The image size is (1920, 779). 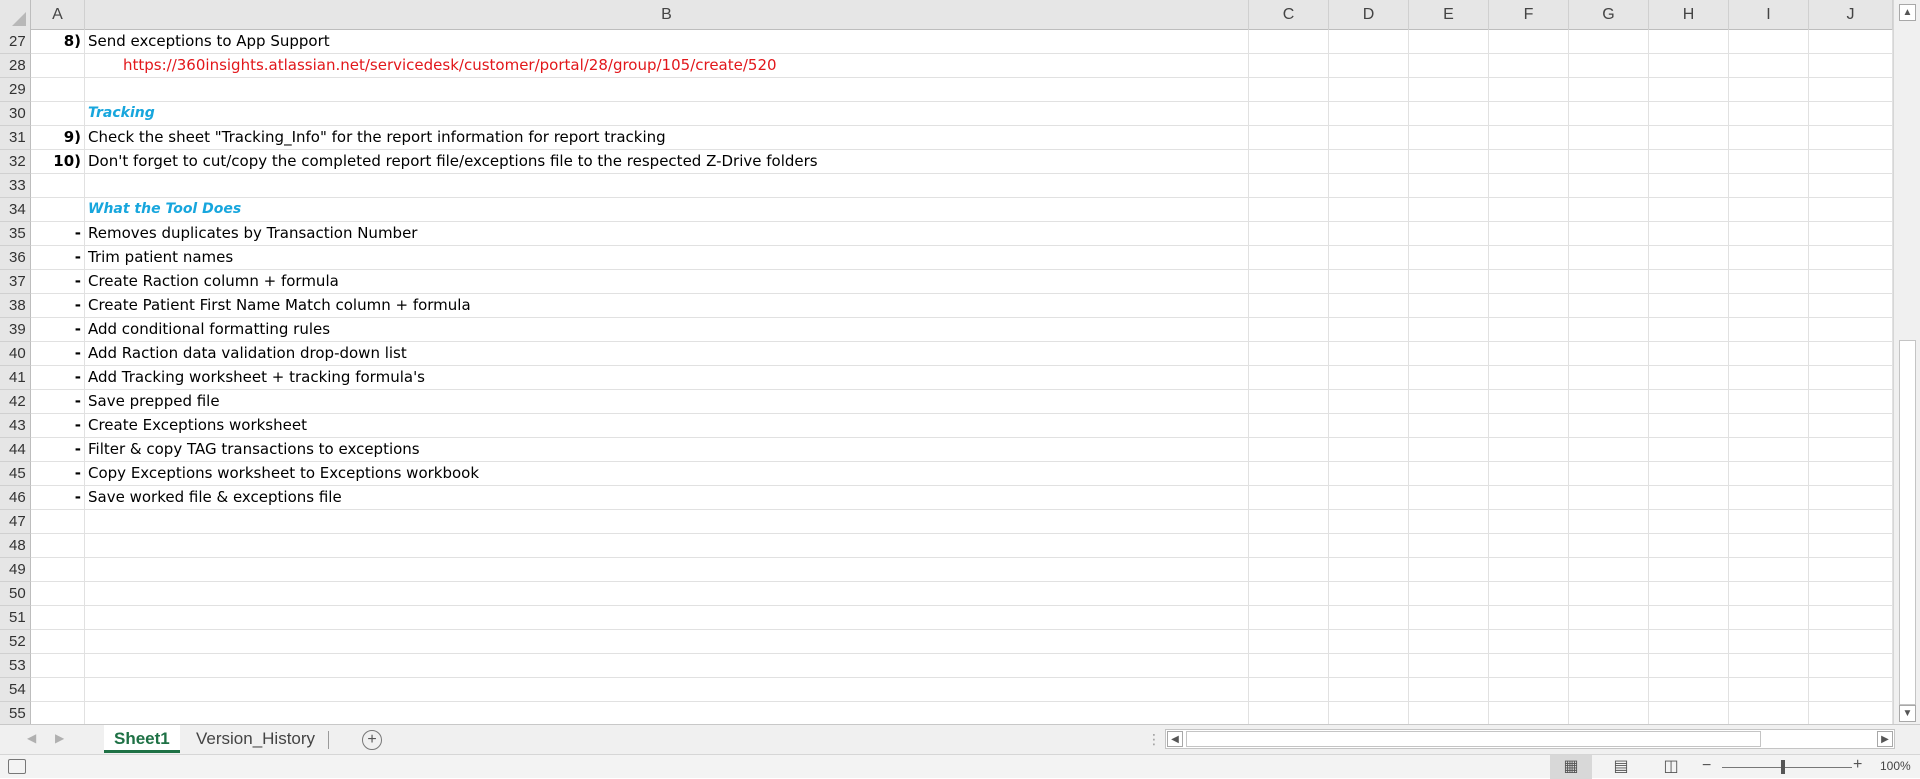 I want to click on page-layout-icon: ▤, so click(x=1621, y=767).